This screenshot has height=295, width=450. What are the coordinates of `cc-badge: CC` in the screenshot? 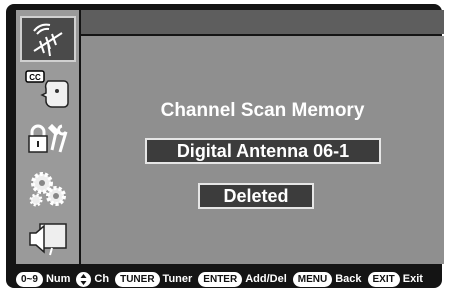 It's located at (35, 77).